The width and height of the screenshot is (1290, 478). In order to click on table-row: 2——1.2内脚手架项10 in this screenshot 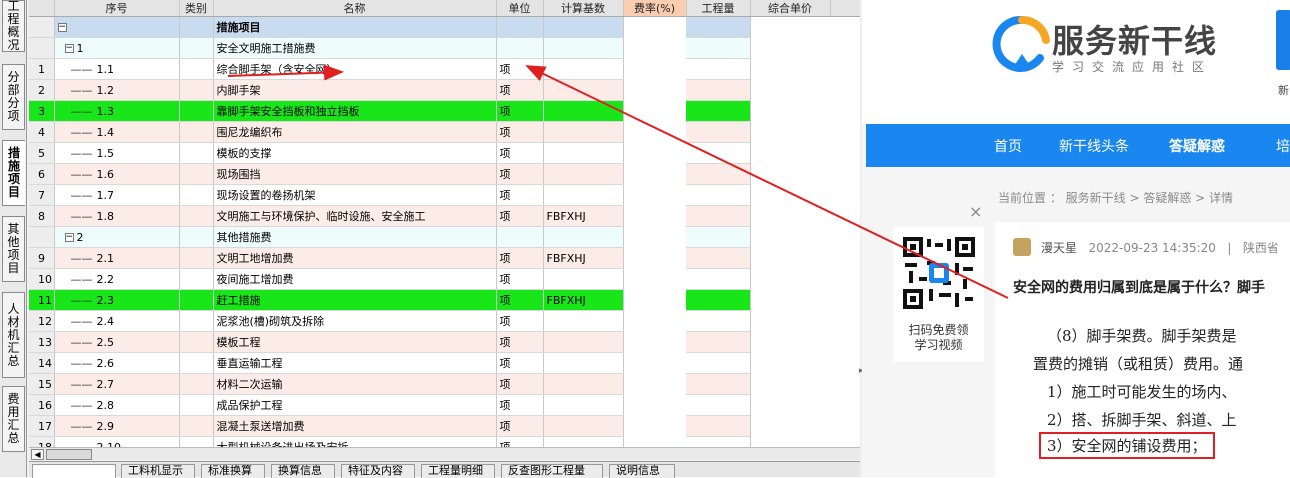, I will do `click(444, 90)`.